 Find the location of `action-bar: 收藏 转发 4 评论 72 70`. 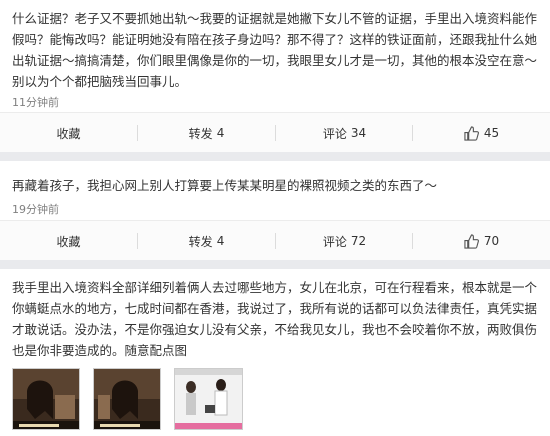

action-bar: 收藏 转发 4 评论 72 70 is located at coordinates (275, 240).